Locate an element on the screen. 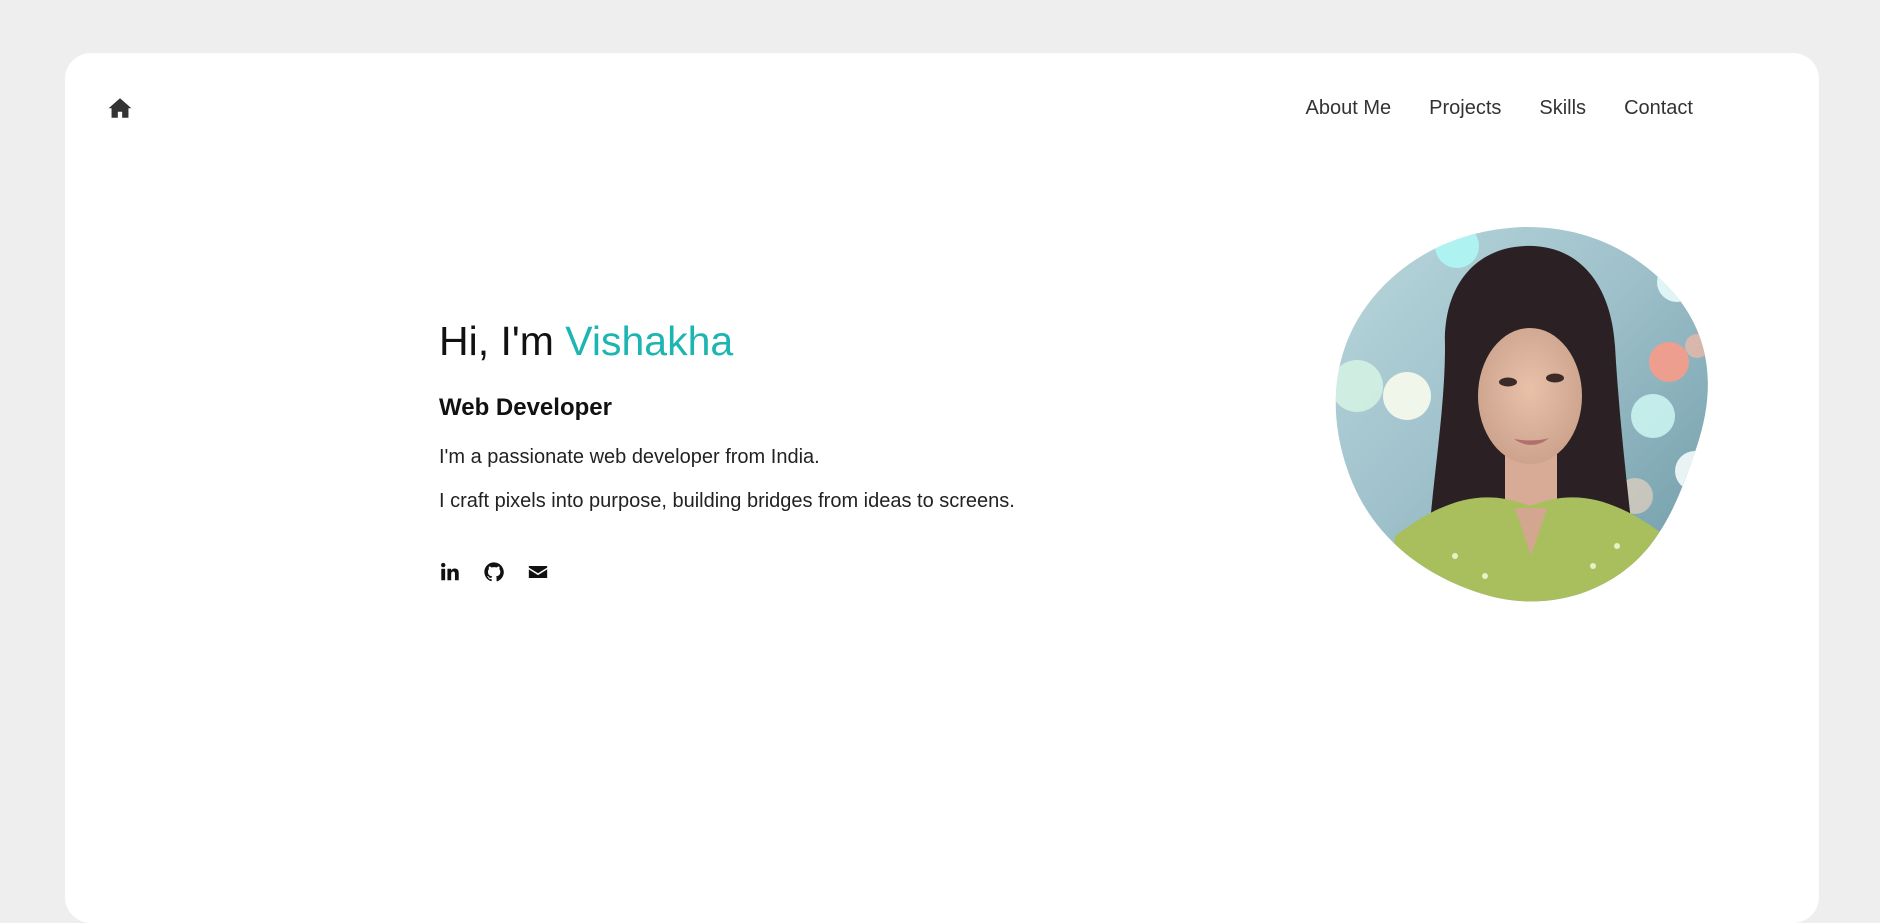 Image resolution: width=1880 pixels, height=923 pixels. role-title: Web Developer is located at coordinates (525, 407).